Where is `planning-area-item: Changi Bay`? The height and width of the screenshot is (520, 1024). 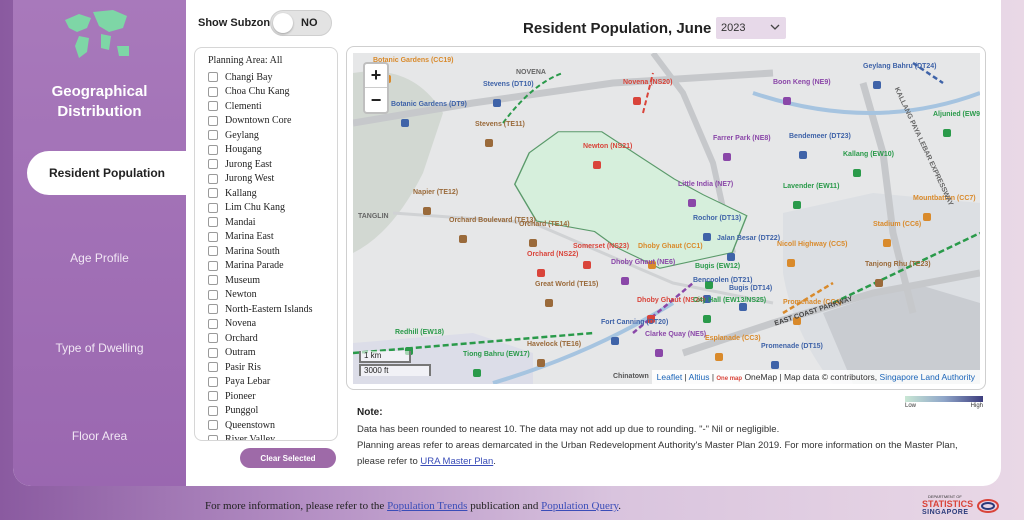 planning-area-item: Changi Bay is located at coordinates (272, 77).